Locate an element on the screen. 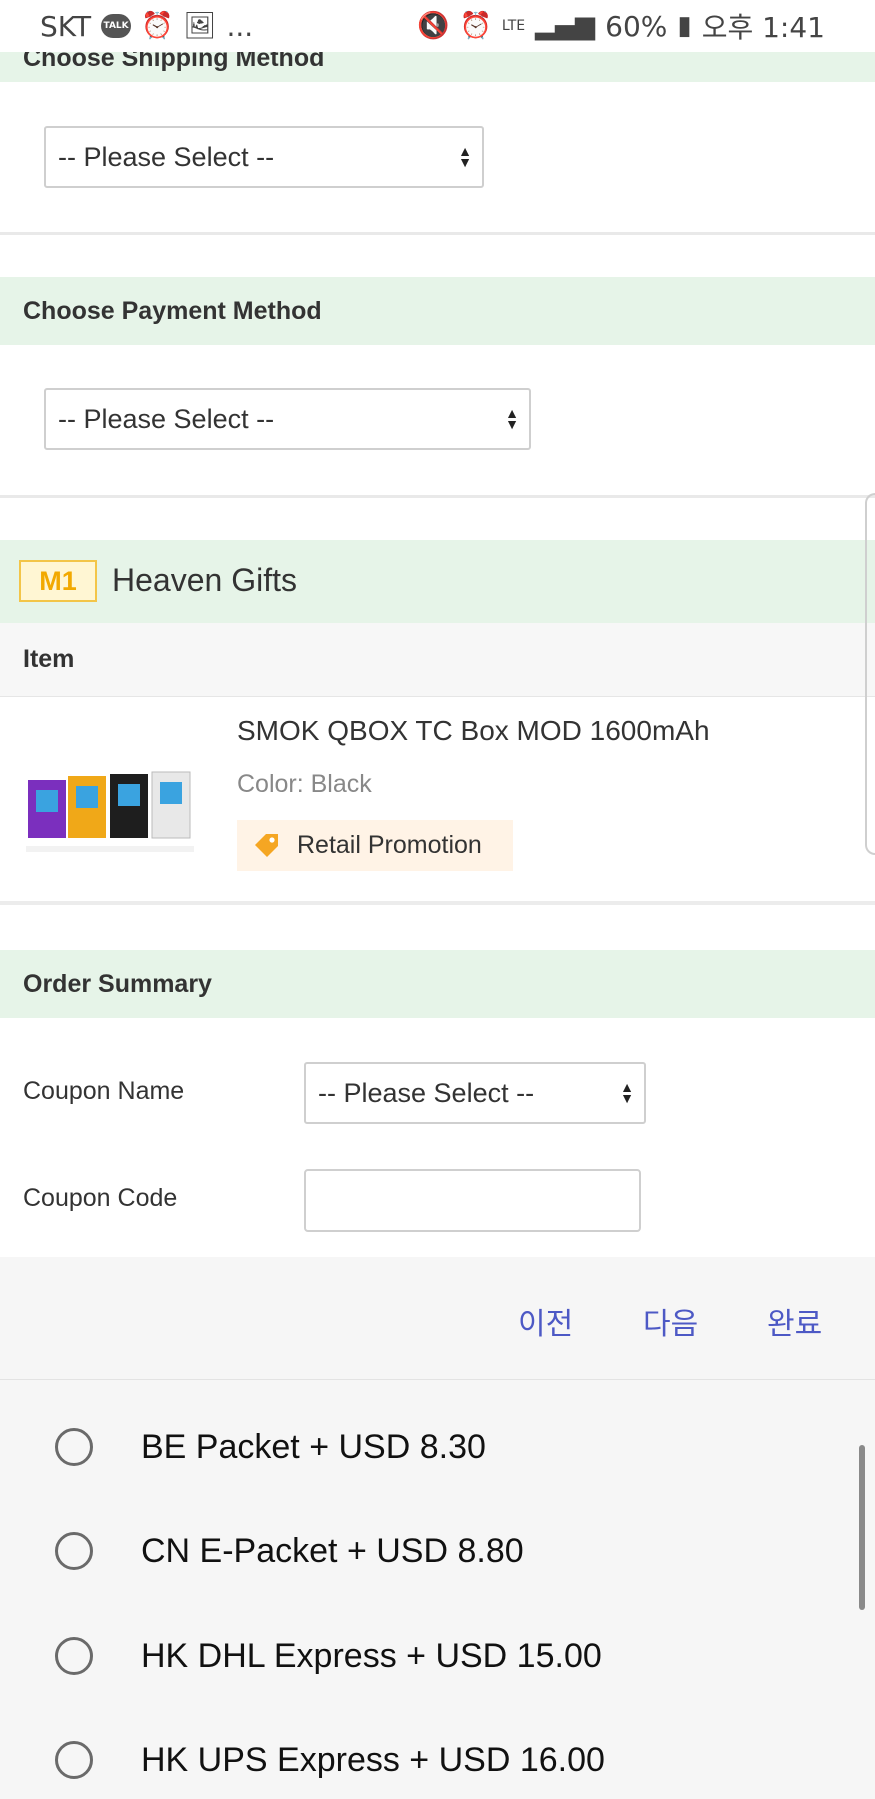  store-badge: M1 is located at coordinates (58, 581).